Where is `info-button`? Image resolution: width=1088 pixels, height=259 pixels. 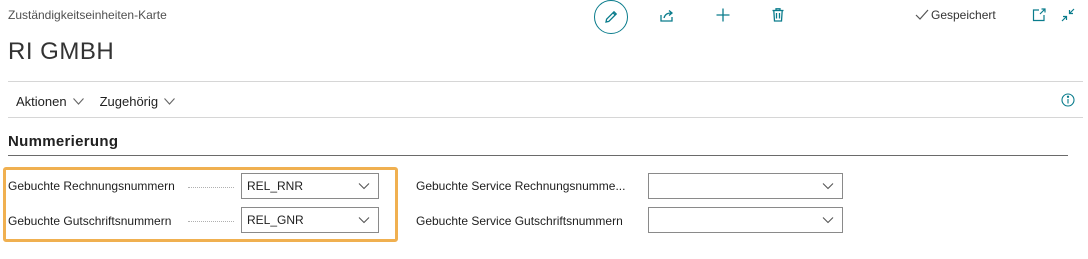 info-button is located at coordinates (1068, 100).